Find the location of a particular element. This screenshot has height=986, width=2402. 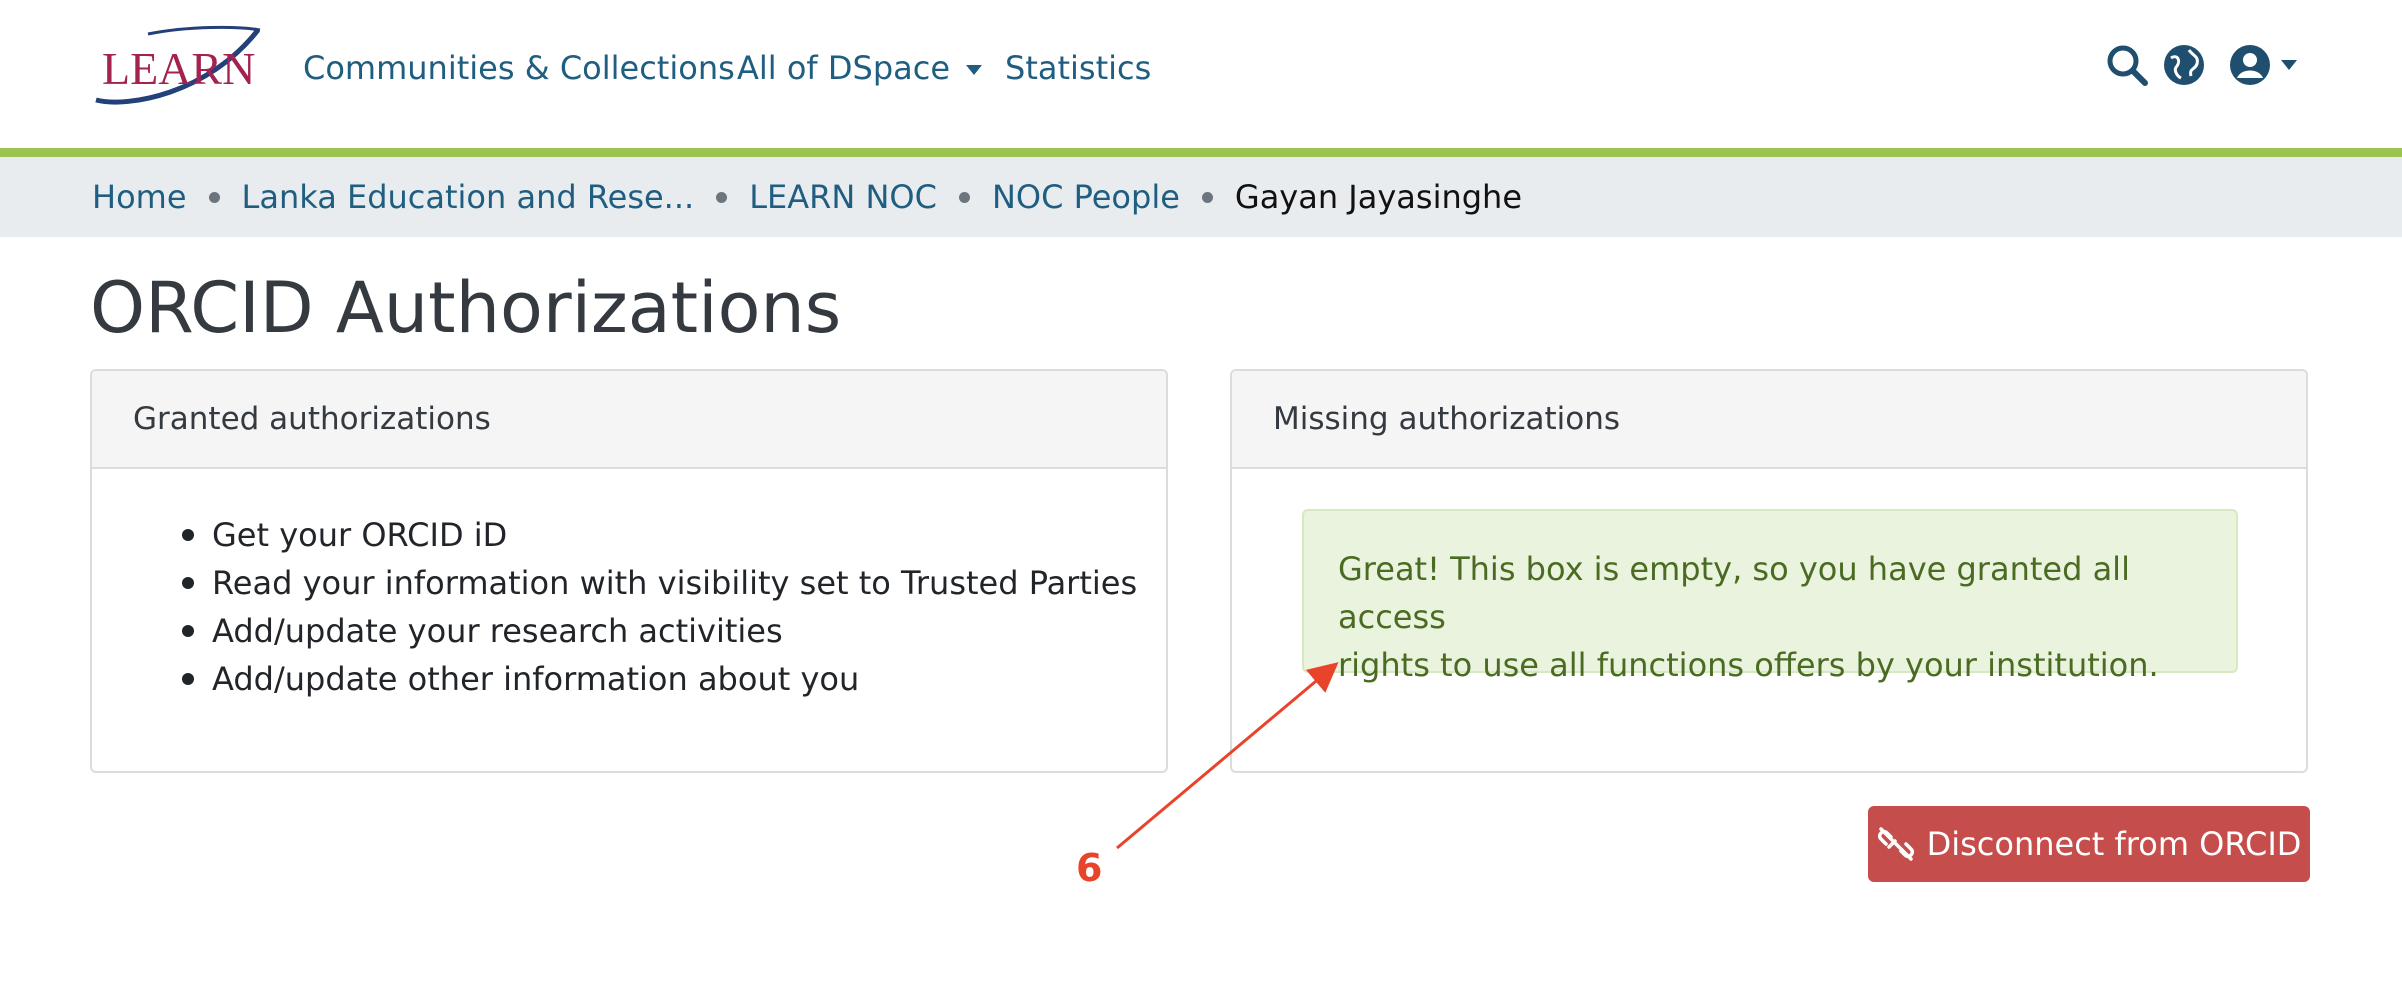

nav-all-of-dspace-label: All of DSpace is located at coordinates (844, 68).